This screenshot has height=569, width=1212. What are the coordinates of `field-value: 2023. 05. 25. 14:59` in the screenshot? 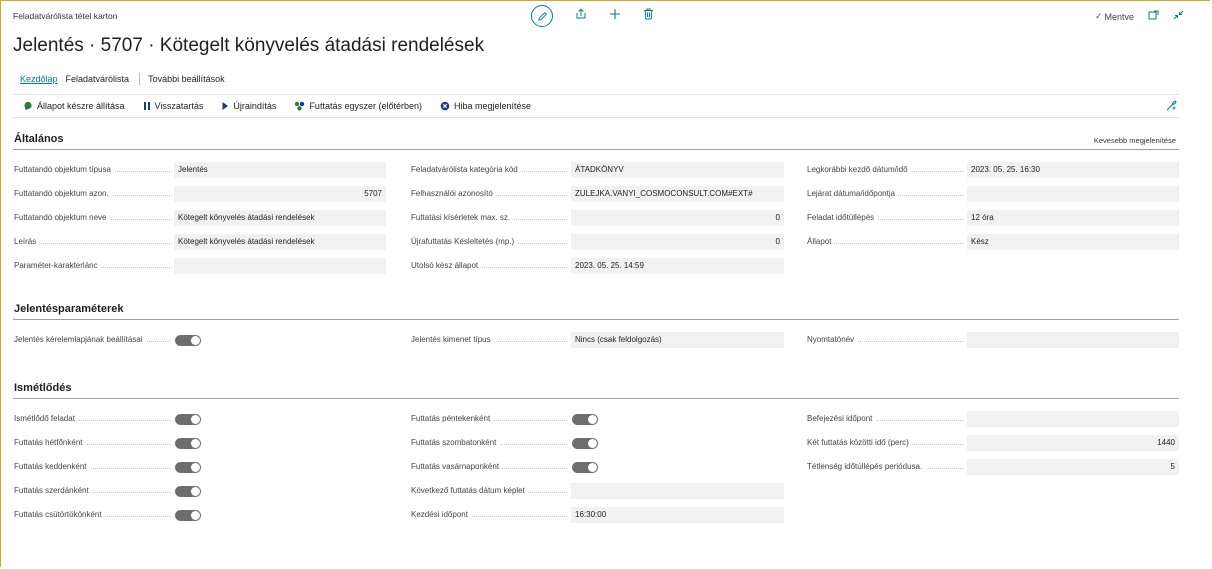 It's located at (677, 266).